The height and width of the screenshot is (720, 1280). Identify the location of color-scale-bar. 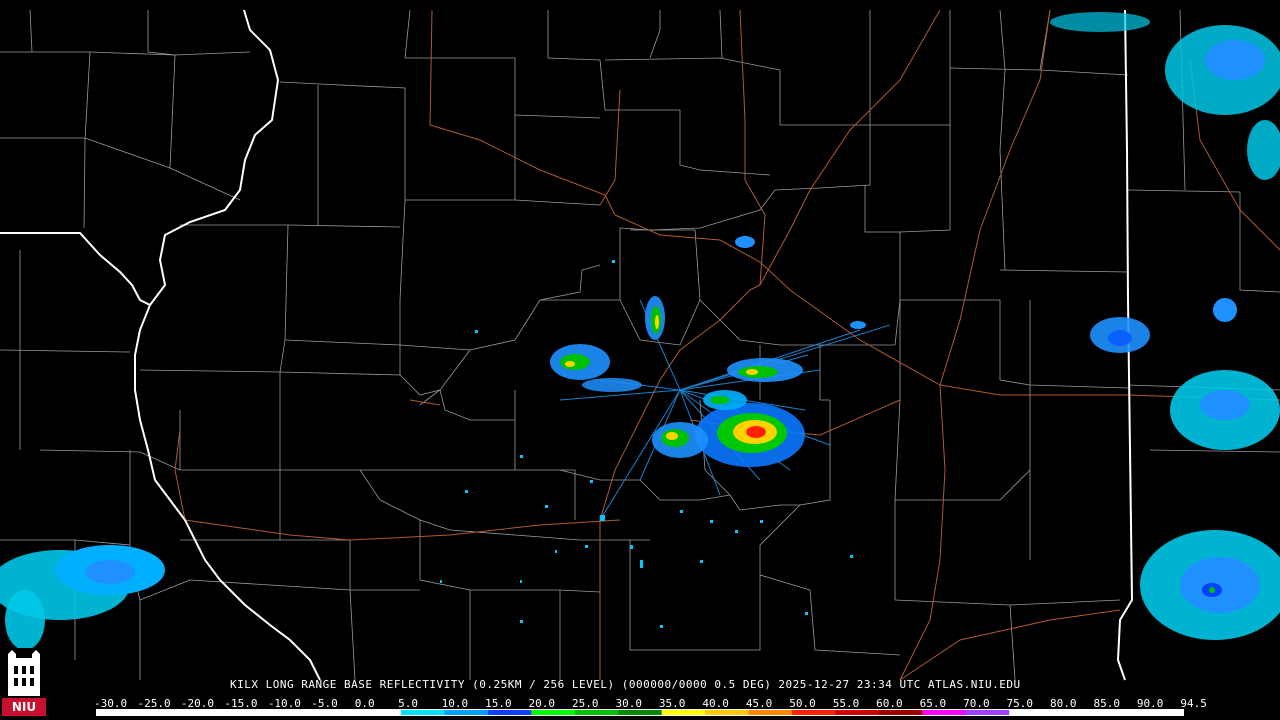
(640, 712).